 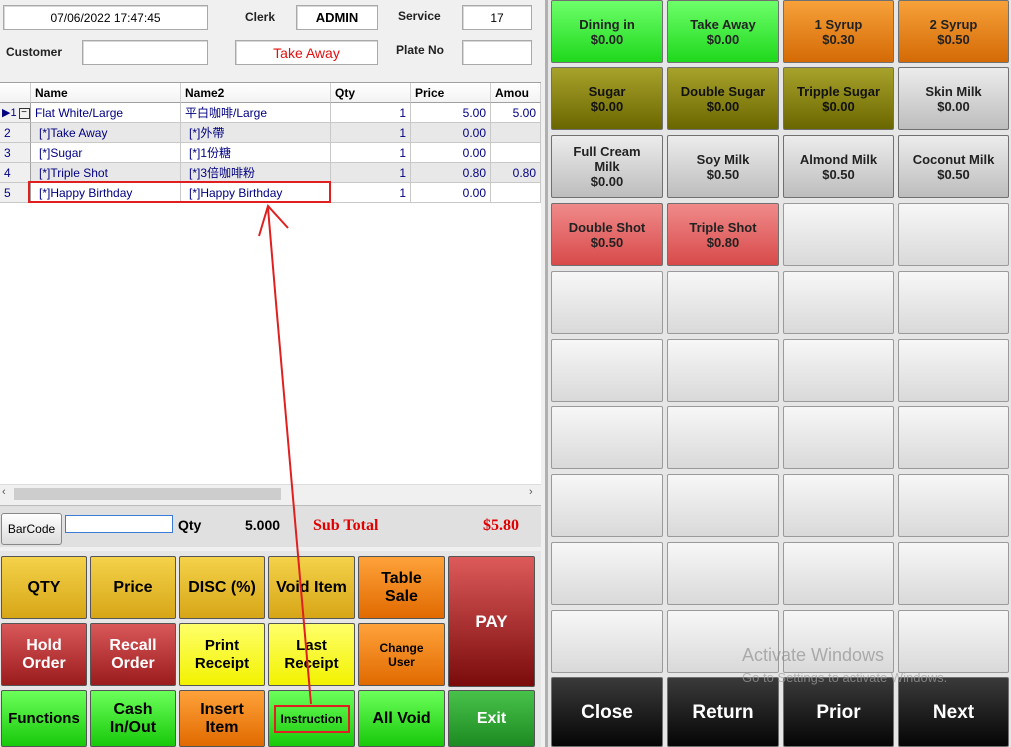 What do you see at coordinates (44, 718) in the screenshot?
I see `functions-button: Functions` at bounding box center [44, 718].